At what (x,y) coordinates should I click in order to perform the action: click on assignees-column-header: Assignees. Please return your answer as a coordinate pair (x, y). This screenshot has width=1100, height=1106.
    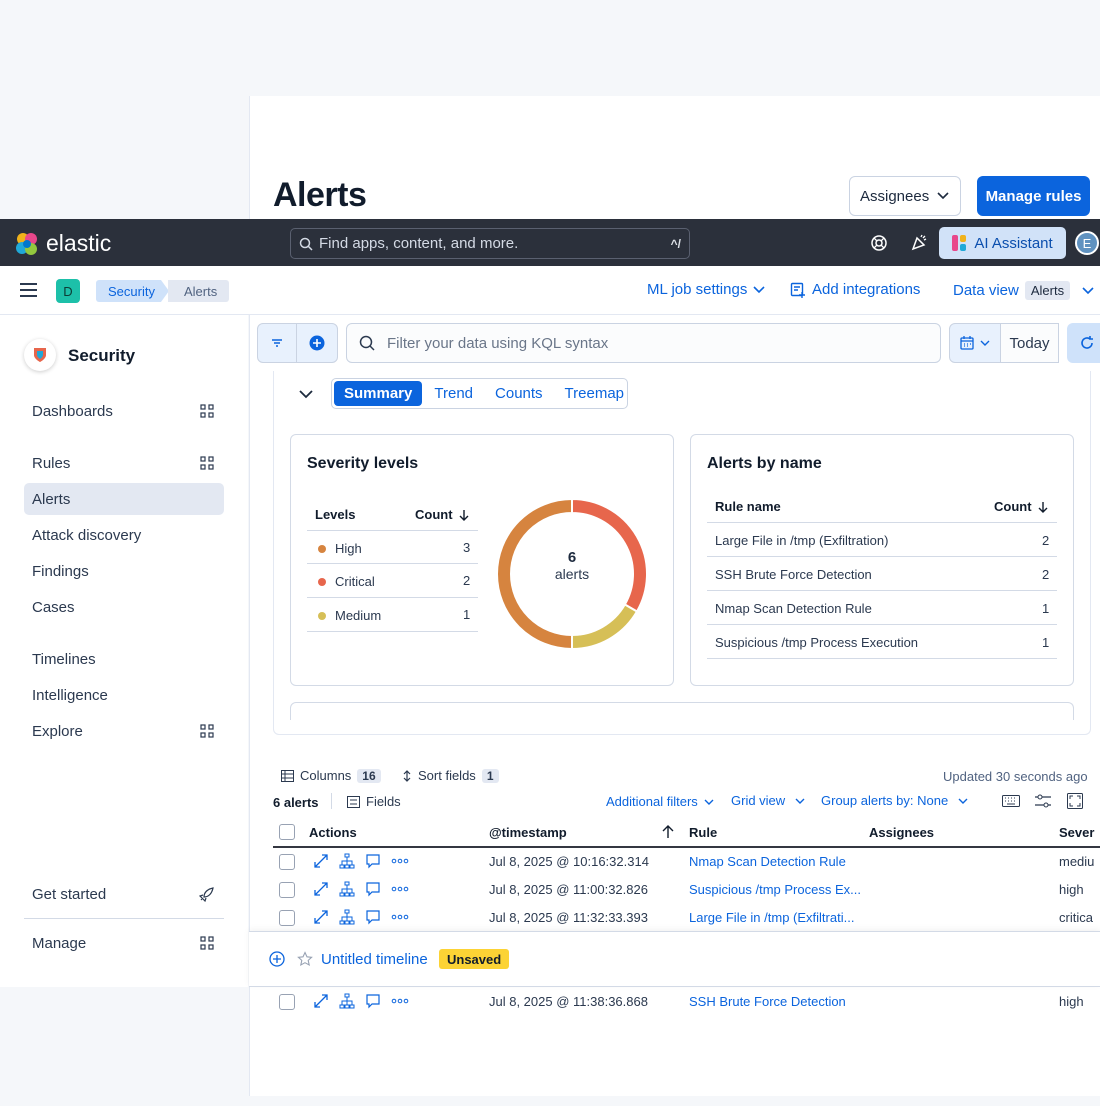
    Looking at the image, I should click on (901, 832).